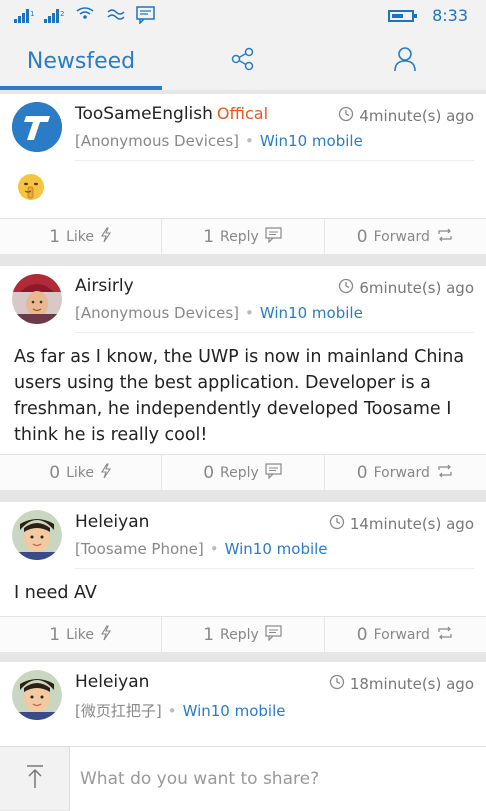 The image size is (486, 811). I want to click on post-time: 18minute(s) ago, so click(401, 684).